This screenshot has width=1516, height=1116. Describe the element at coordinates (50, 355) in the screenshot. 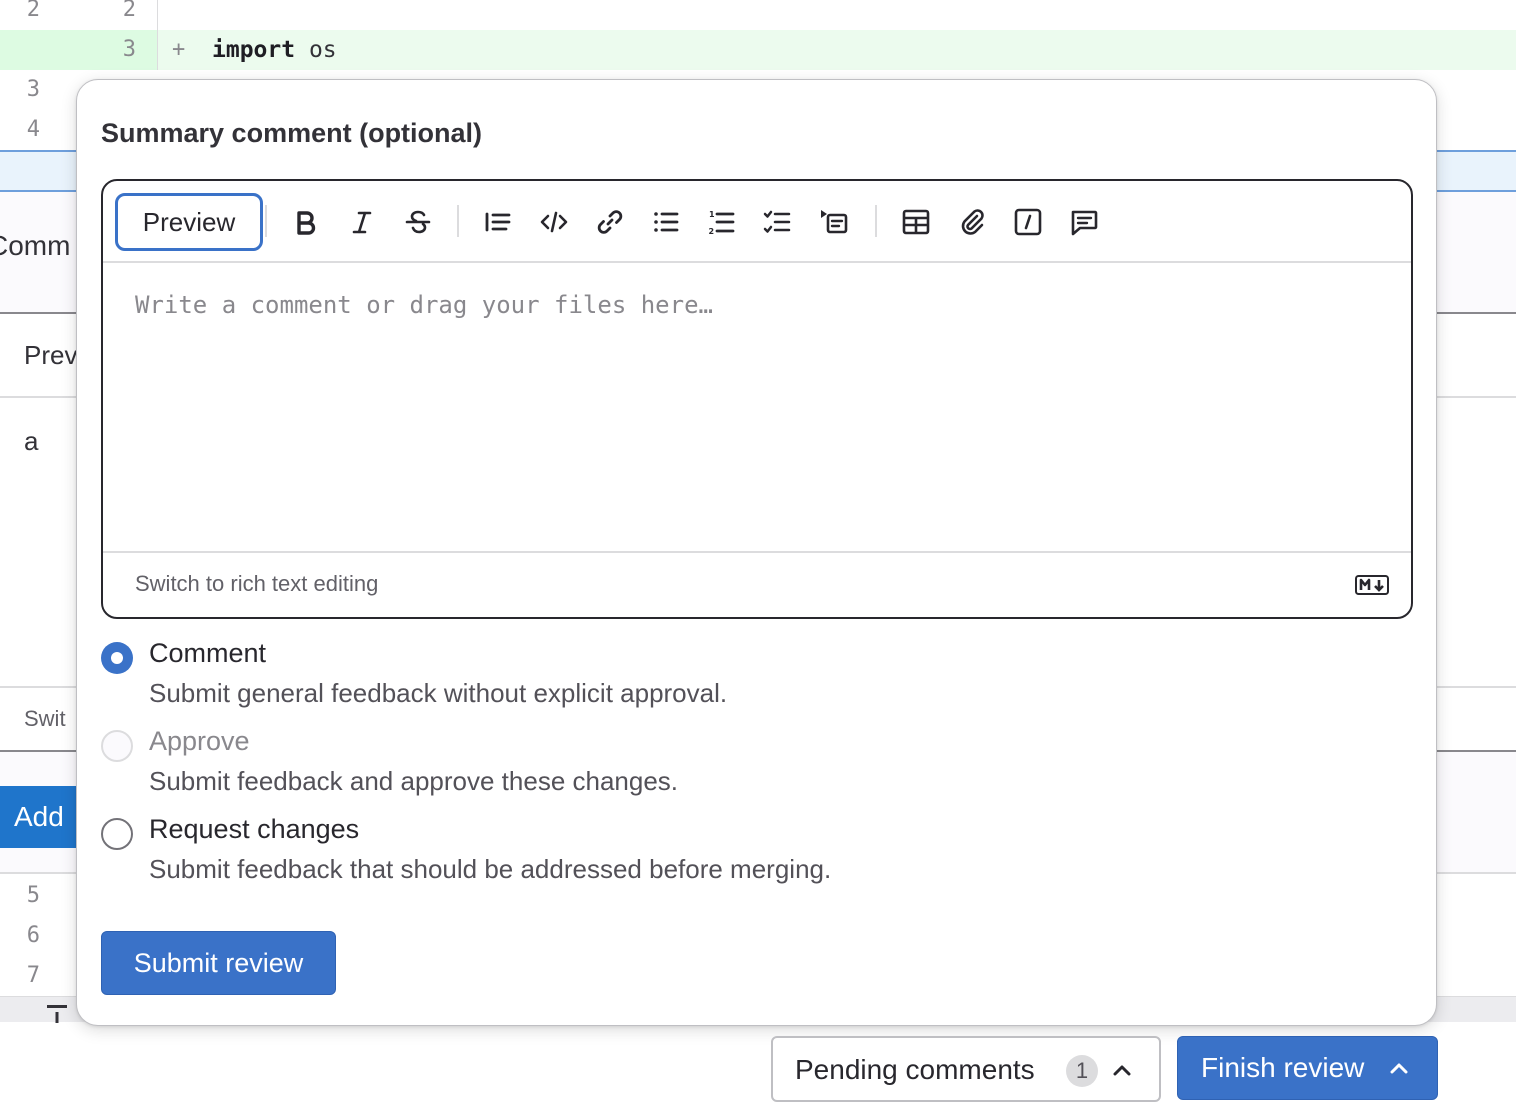

I see `preview-tab: Prev` at that location.